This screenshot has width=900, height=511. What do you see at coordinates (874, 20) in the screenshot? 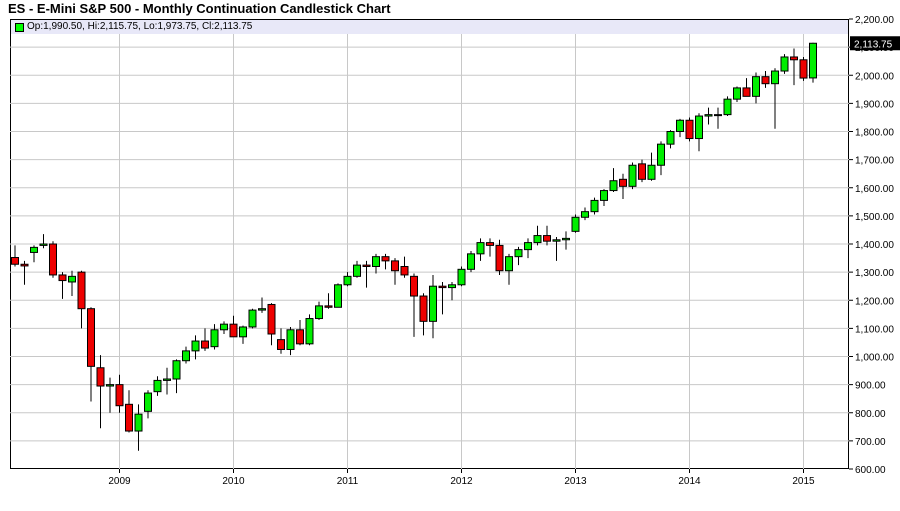
I see `y-tick-label: 2,200.00` at bounding box center [874, 20].